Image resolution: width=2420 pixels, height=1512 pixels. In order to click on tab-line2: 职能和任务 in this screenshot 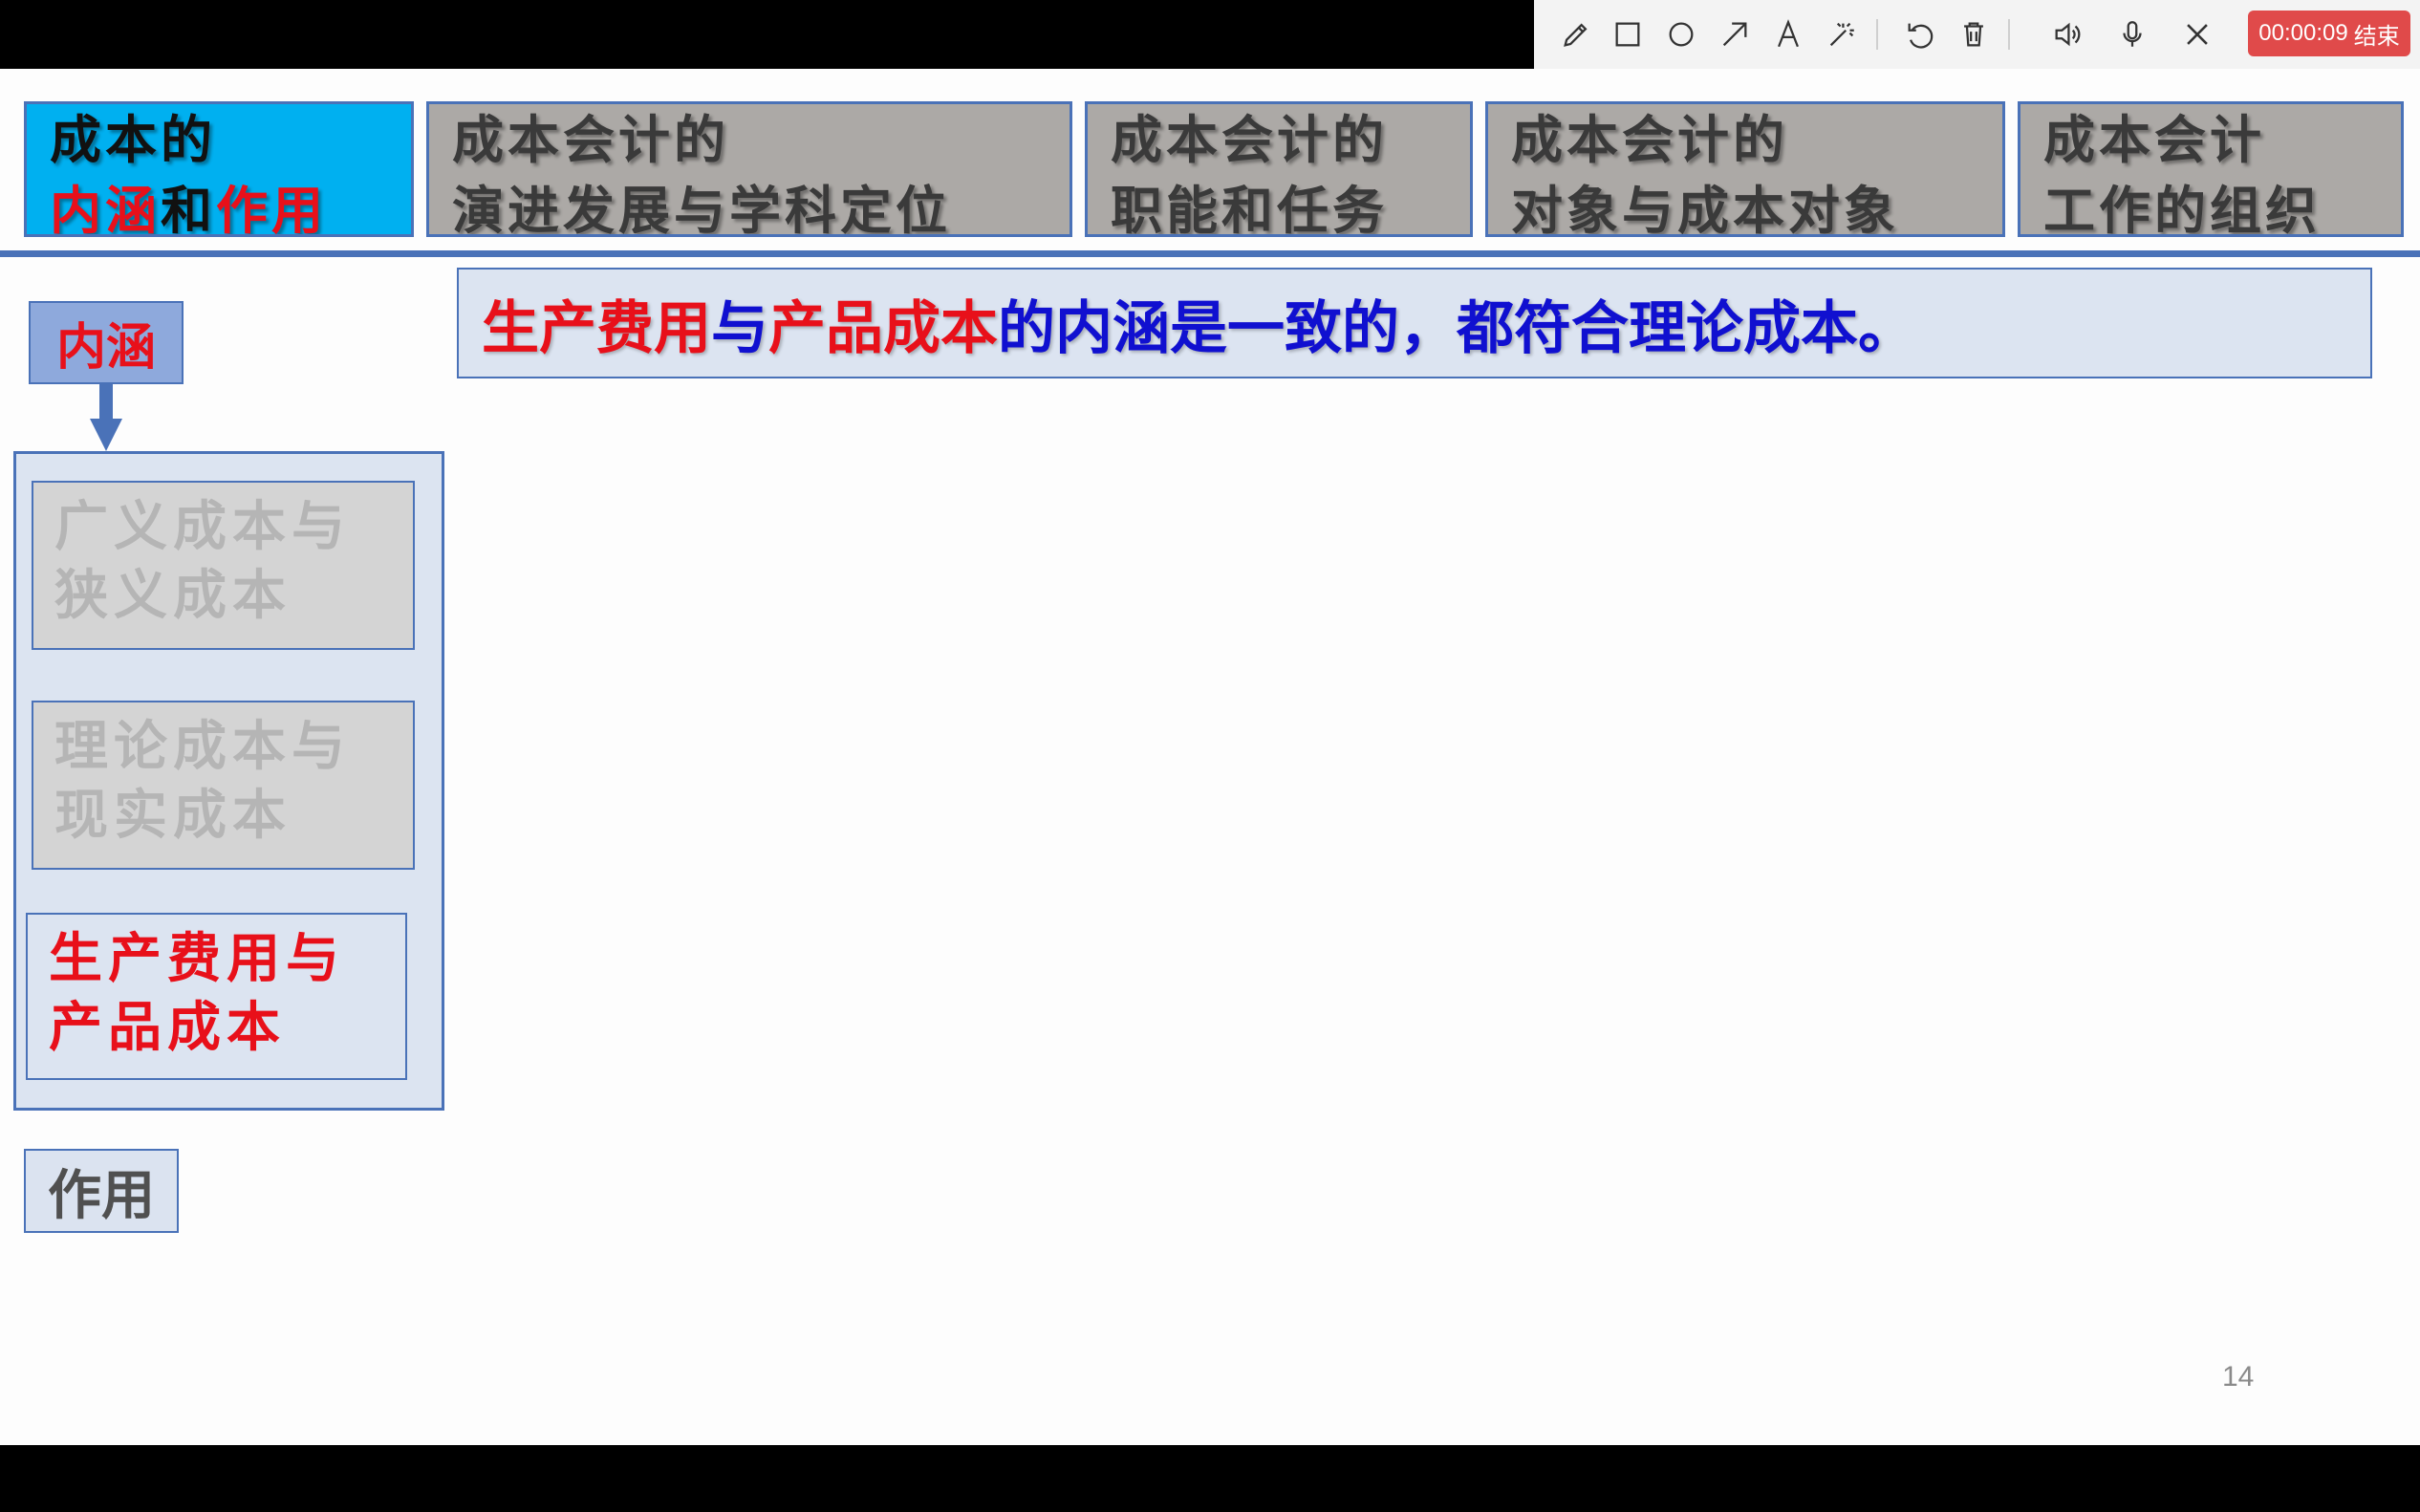, I will do `click(1249, 208)`.